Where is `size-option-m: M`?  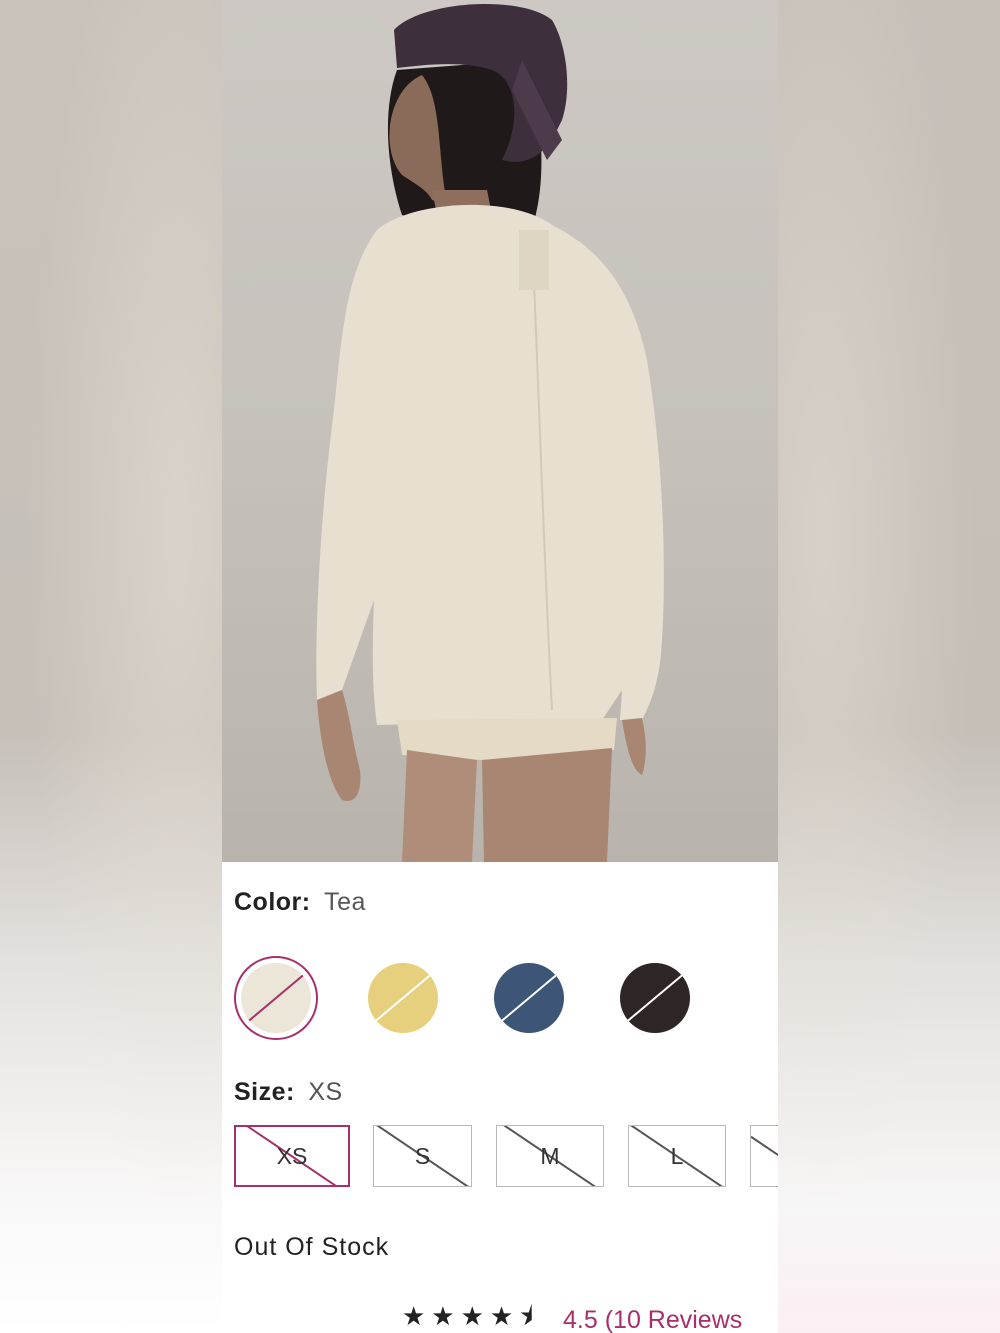
size-option-m: M is located at coordinates (550, 1156).